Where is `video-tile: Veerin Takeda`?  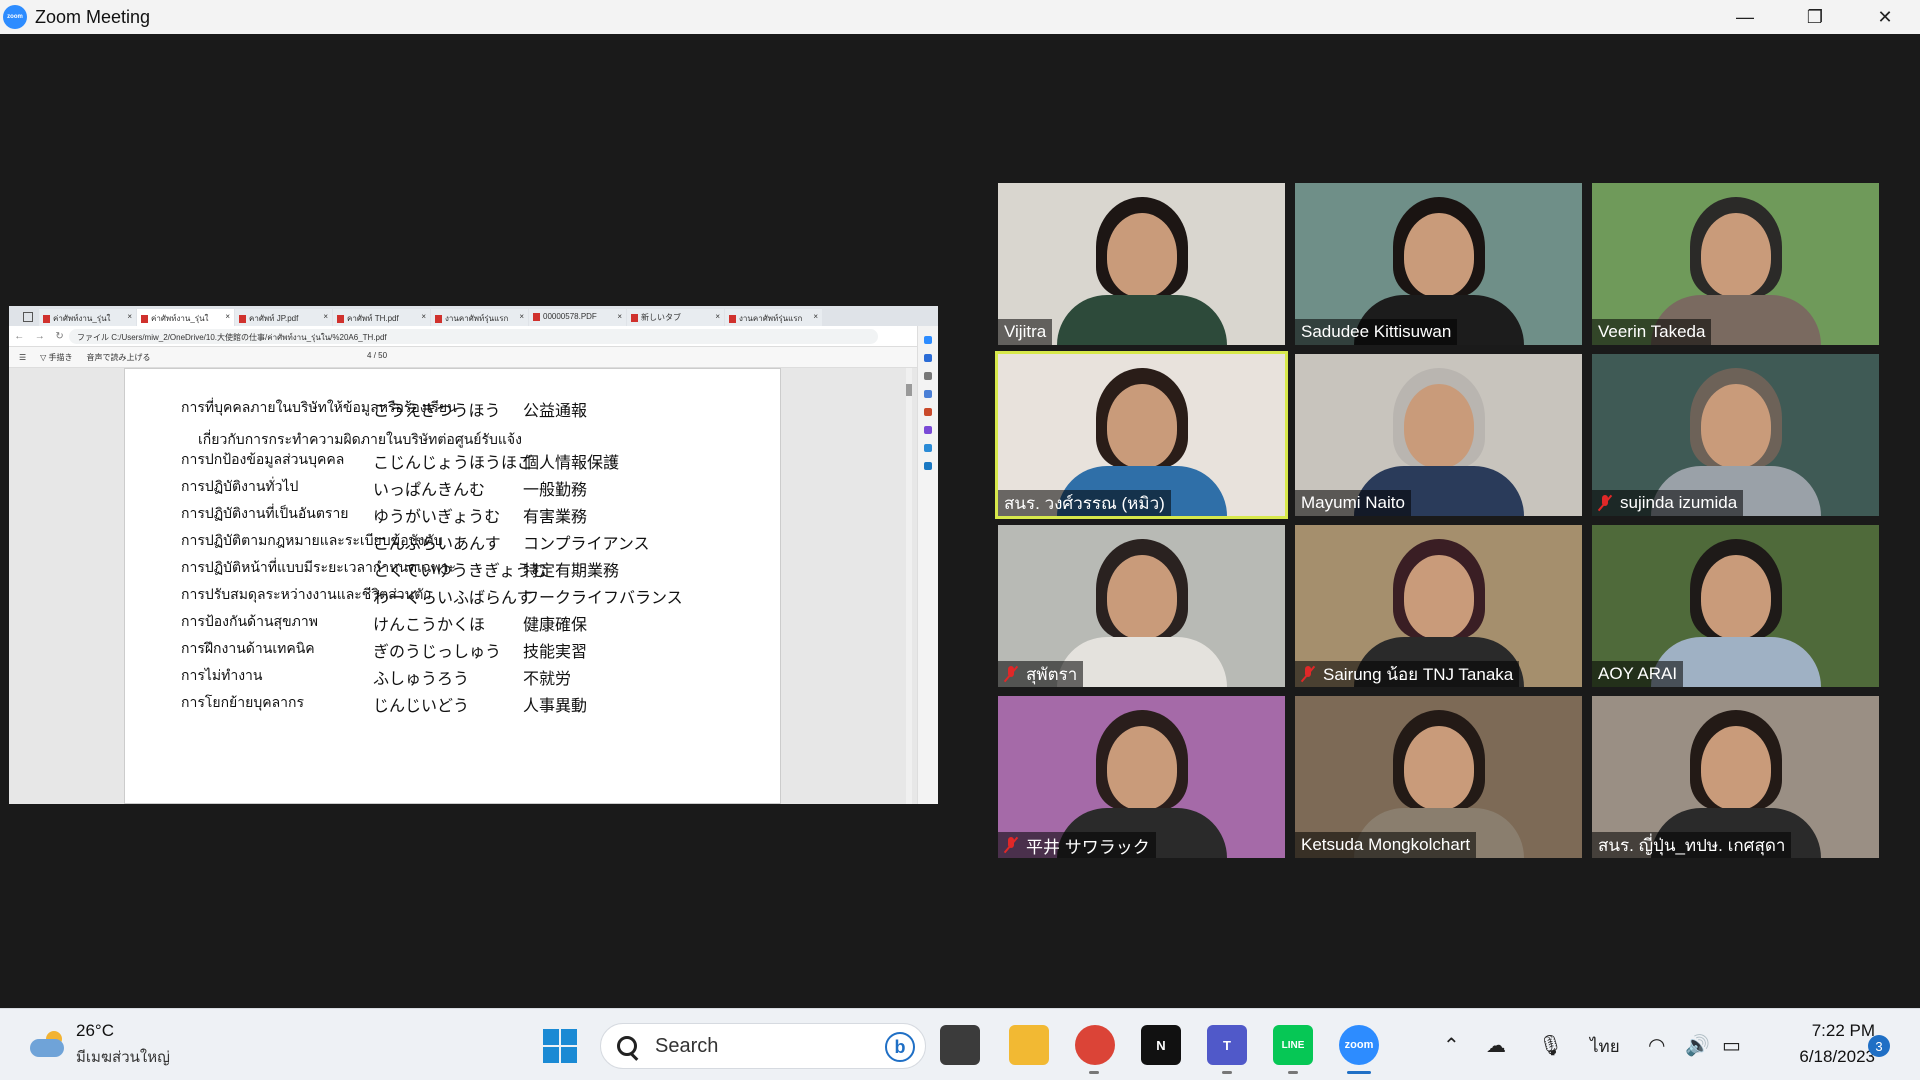 video-tile: Veerin Takeda is located at coordinates (1735, 264).